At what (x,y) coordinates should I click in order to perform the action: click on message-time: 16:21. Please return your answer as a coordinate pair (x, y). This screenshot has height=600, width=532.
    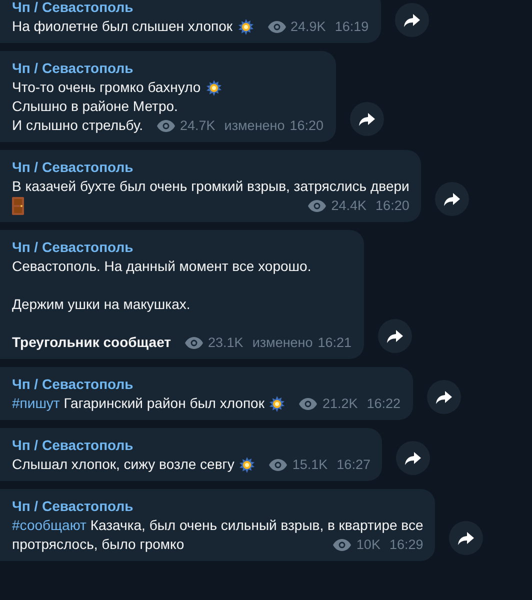
    Looking at the image, I should click on (335, 343).